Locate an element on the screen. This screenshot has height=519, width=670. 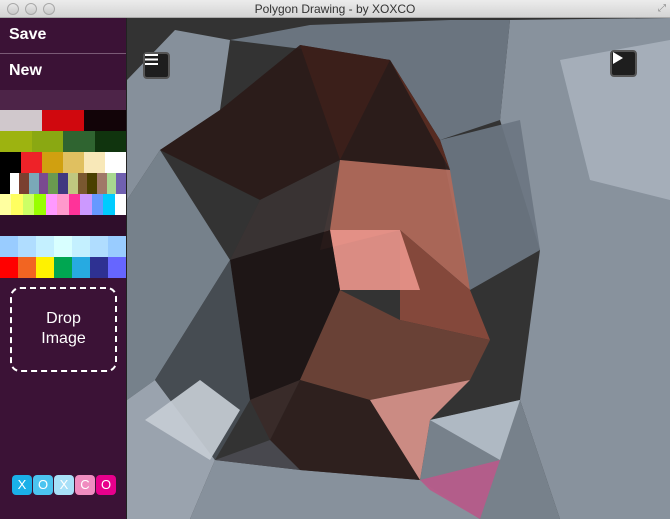
fullscreen-icon: ⤢ is located at coordinates (662, 9).